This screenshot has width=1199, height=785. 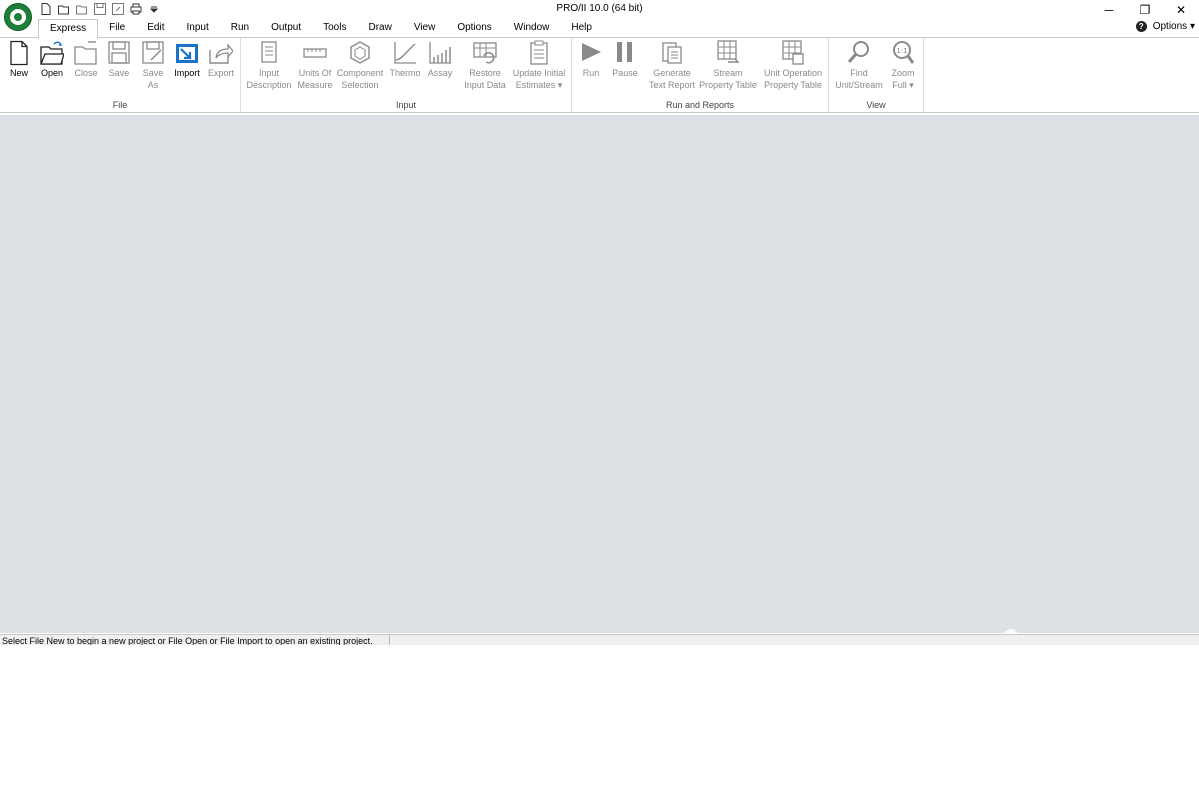 I want to click on tab-input: Input, so click(x=197, y=28).